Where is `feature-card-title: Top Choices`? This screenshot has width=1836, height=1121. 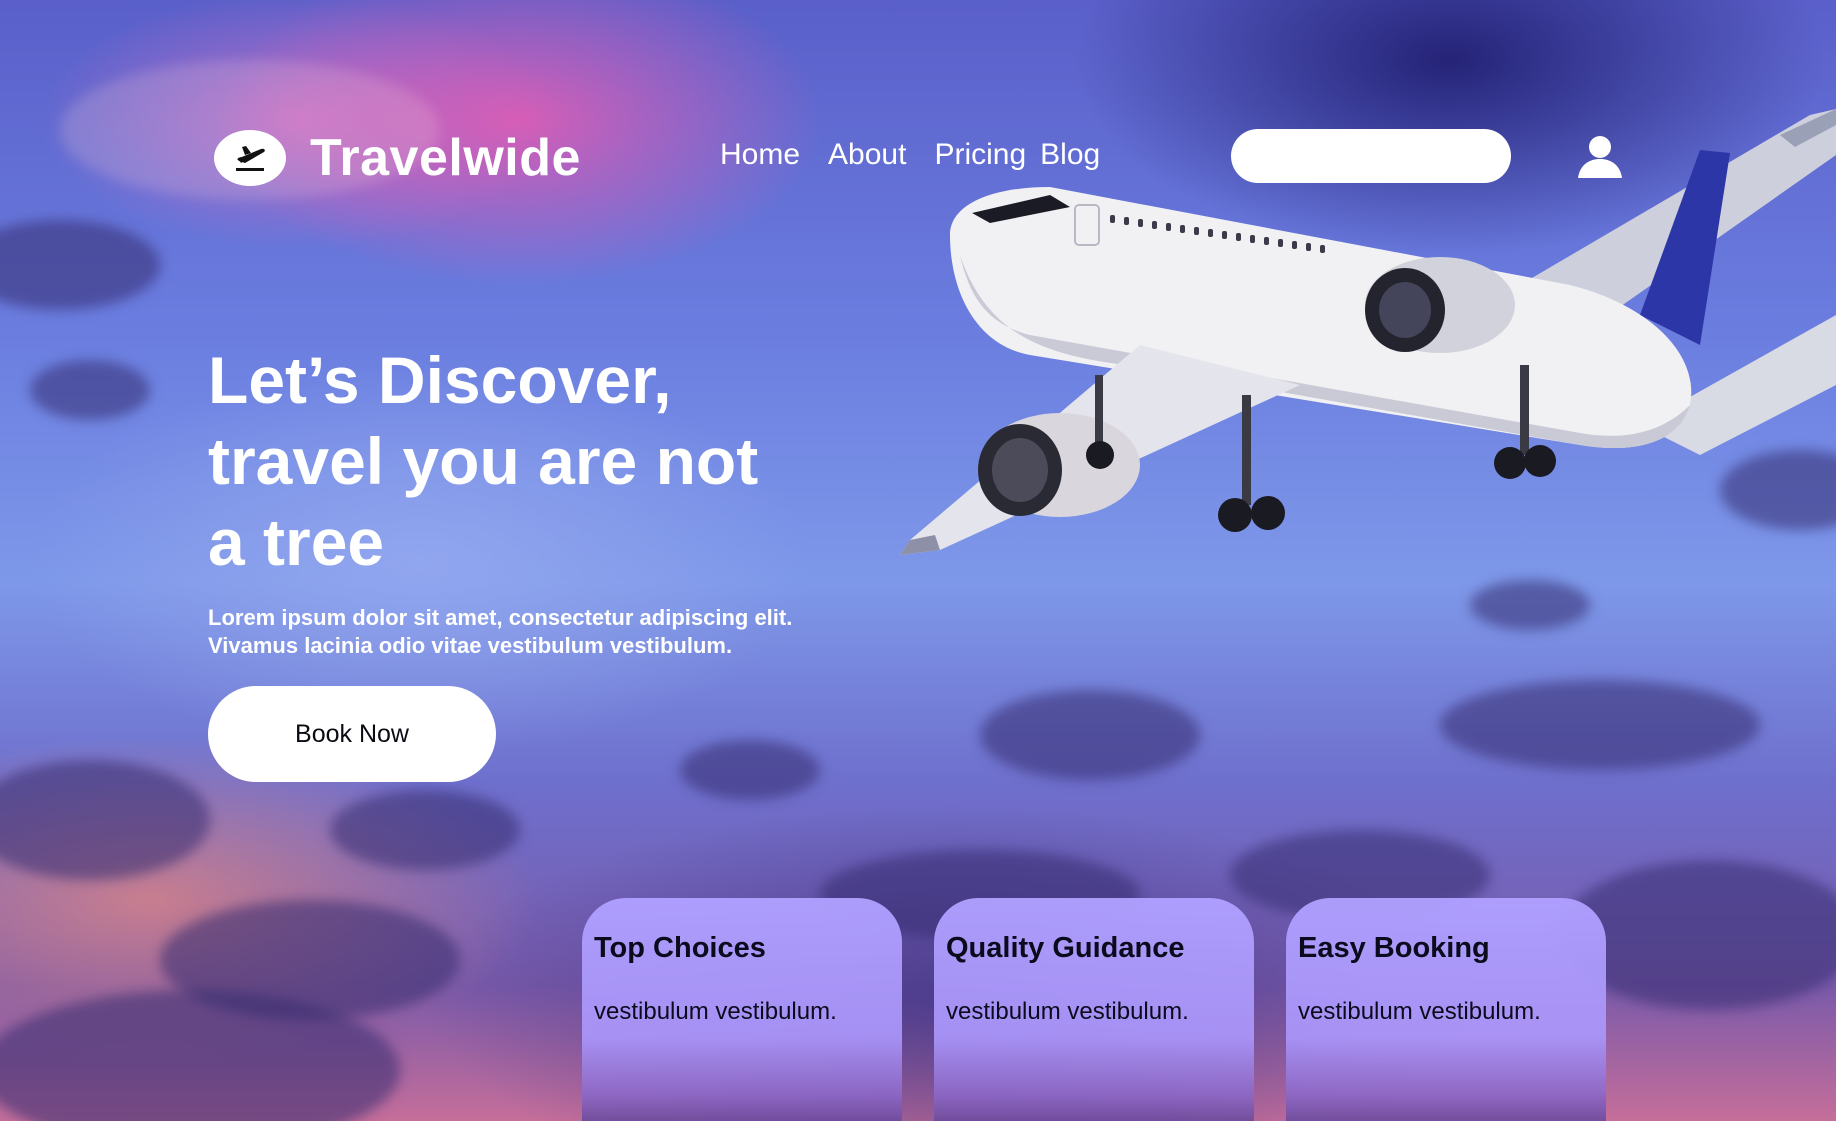
feature-card-title: Top Choices is located at coordinates (680, 948).